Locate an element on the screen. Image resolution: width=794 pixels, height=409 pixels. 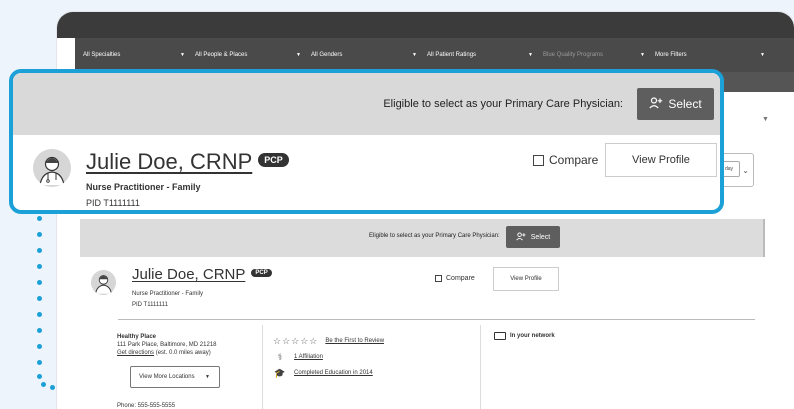
directions-row: Get directions (est. 0.0 miles away) is located at coordinates (167, 353).